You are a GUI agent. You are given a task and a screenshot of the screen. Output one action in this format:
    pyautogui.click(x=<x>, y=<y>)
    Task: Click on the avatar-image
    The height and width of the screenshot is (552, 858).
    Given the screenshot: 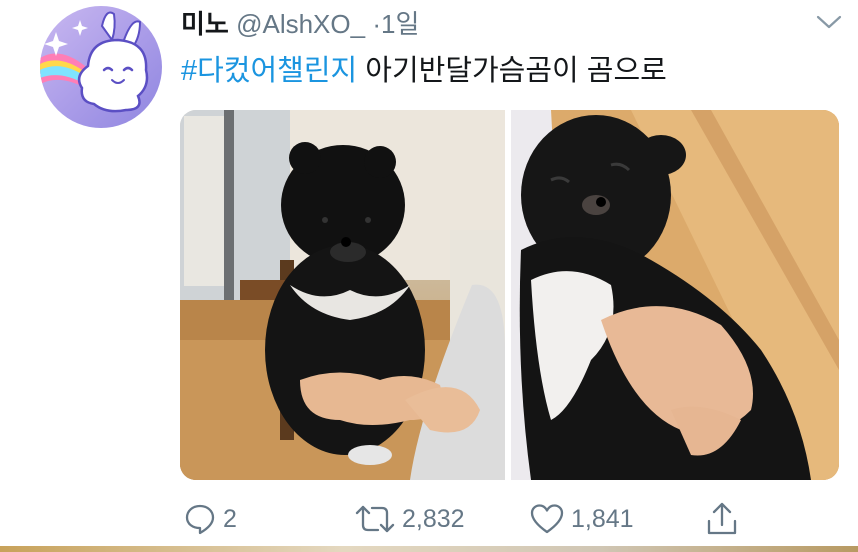 What is the action you would take?
    pyautogui.click(x=94, y=62)
    